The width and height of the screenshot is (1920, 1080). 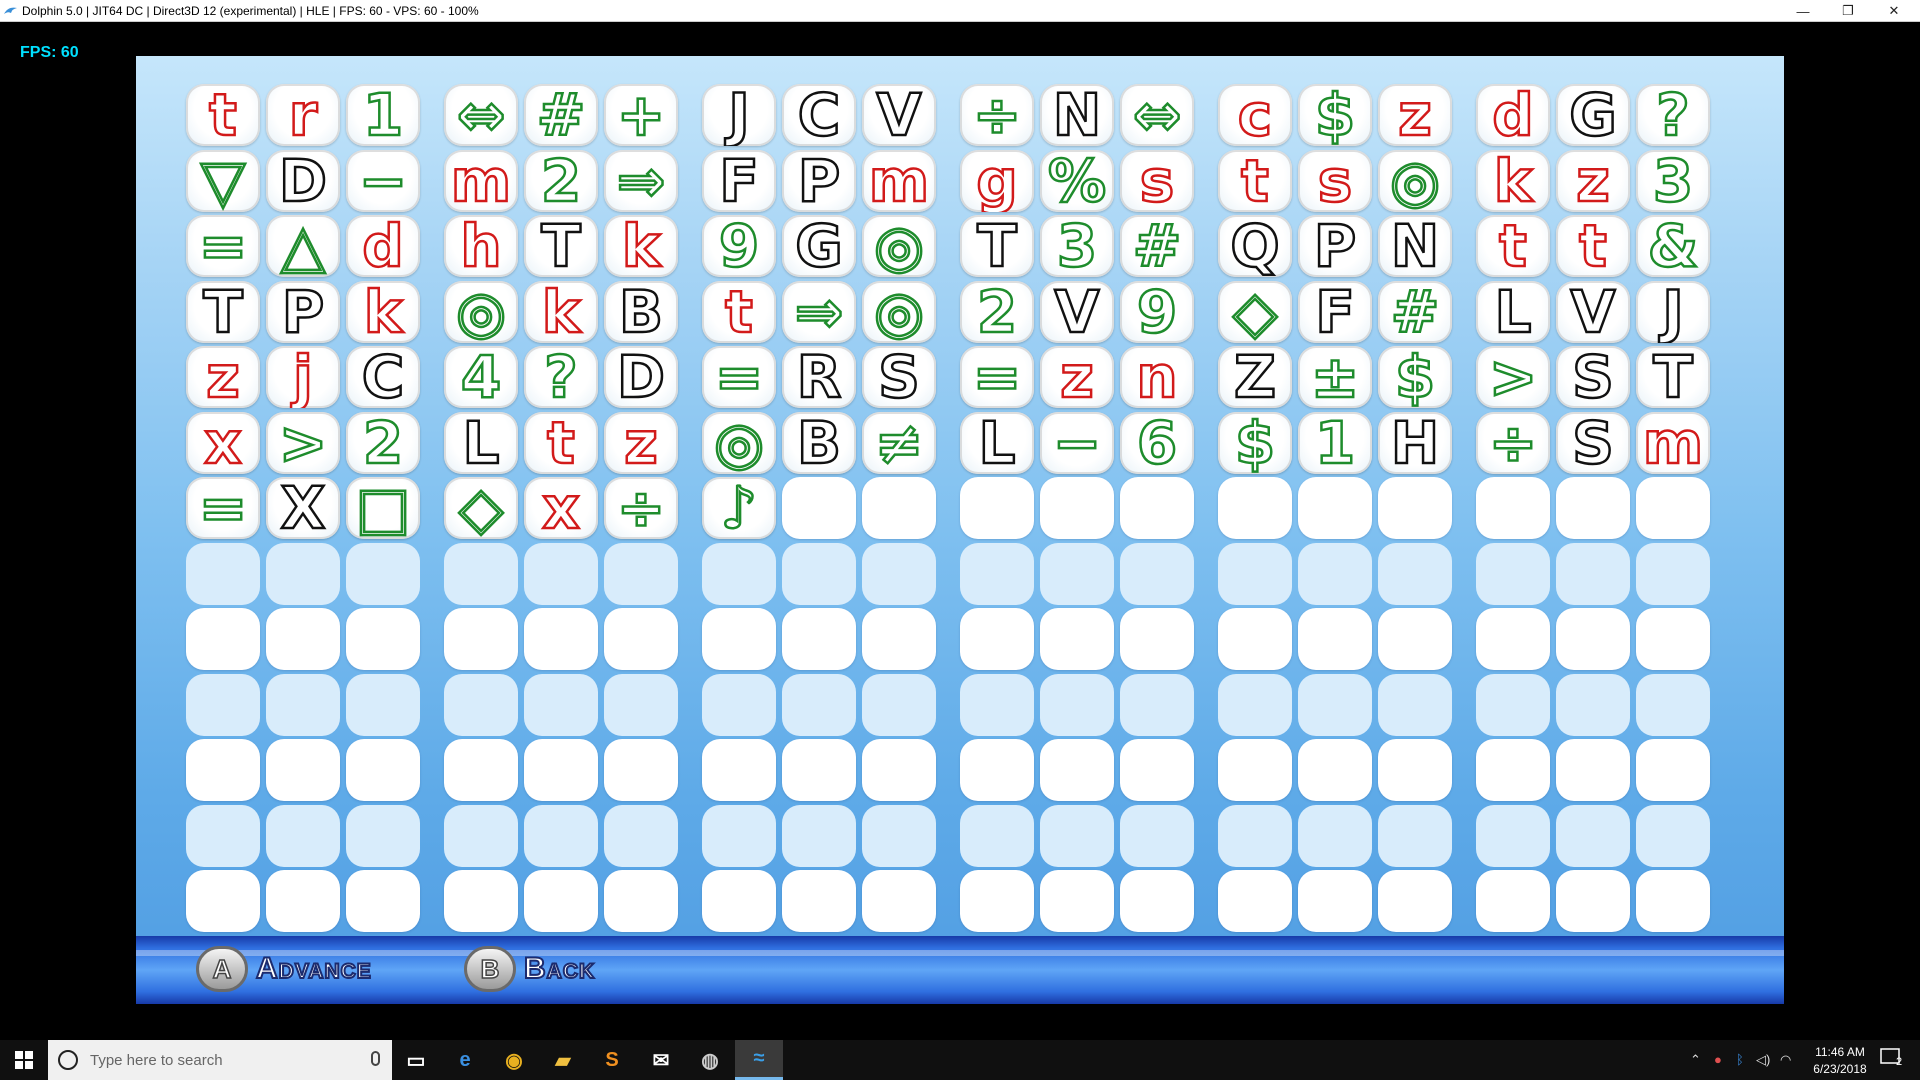 What do you see at coordinates (220, 1060) in the screenshot?
I see `search-box: Type here to search` at bounding box center [220, 1060].